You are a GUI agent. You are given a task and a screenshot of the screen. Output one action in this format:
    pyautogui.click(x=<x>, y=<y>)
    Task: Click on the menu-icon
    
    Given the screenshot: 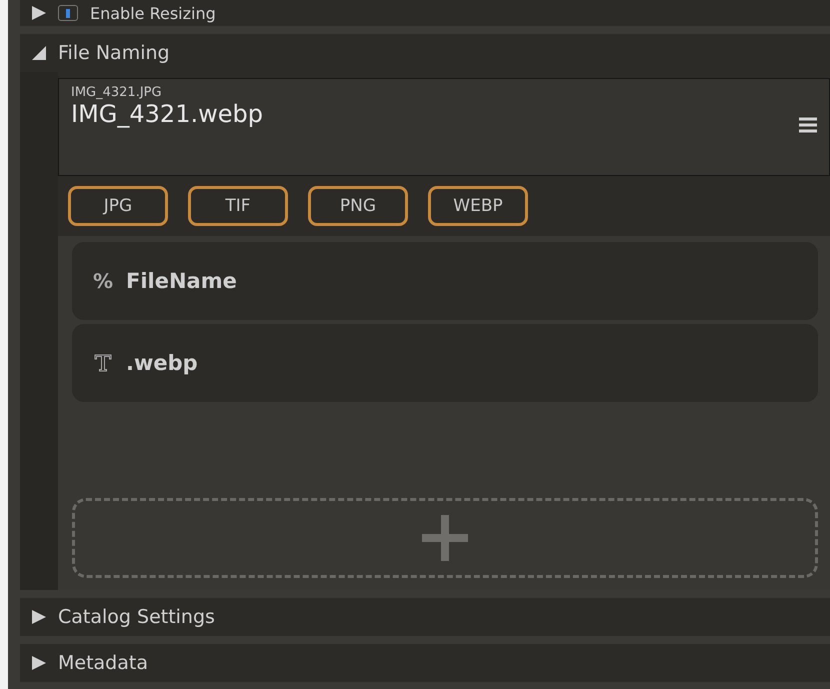 What is the action you would take?
    pyautogui.click(x=808, y=125)
    